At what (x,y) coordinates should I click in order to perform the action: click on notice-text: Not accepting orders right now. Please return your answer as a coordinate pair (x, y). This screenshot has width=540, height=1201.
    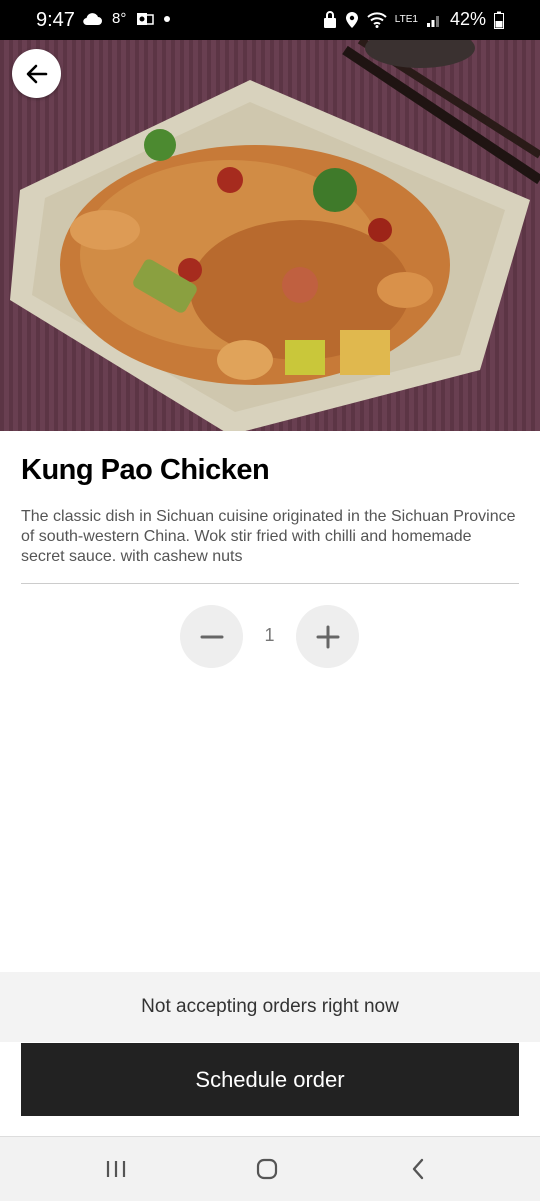
    Looking at the image, I should click on (270, 1006).